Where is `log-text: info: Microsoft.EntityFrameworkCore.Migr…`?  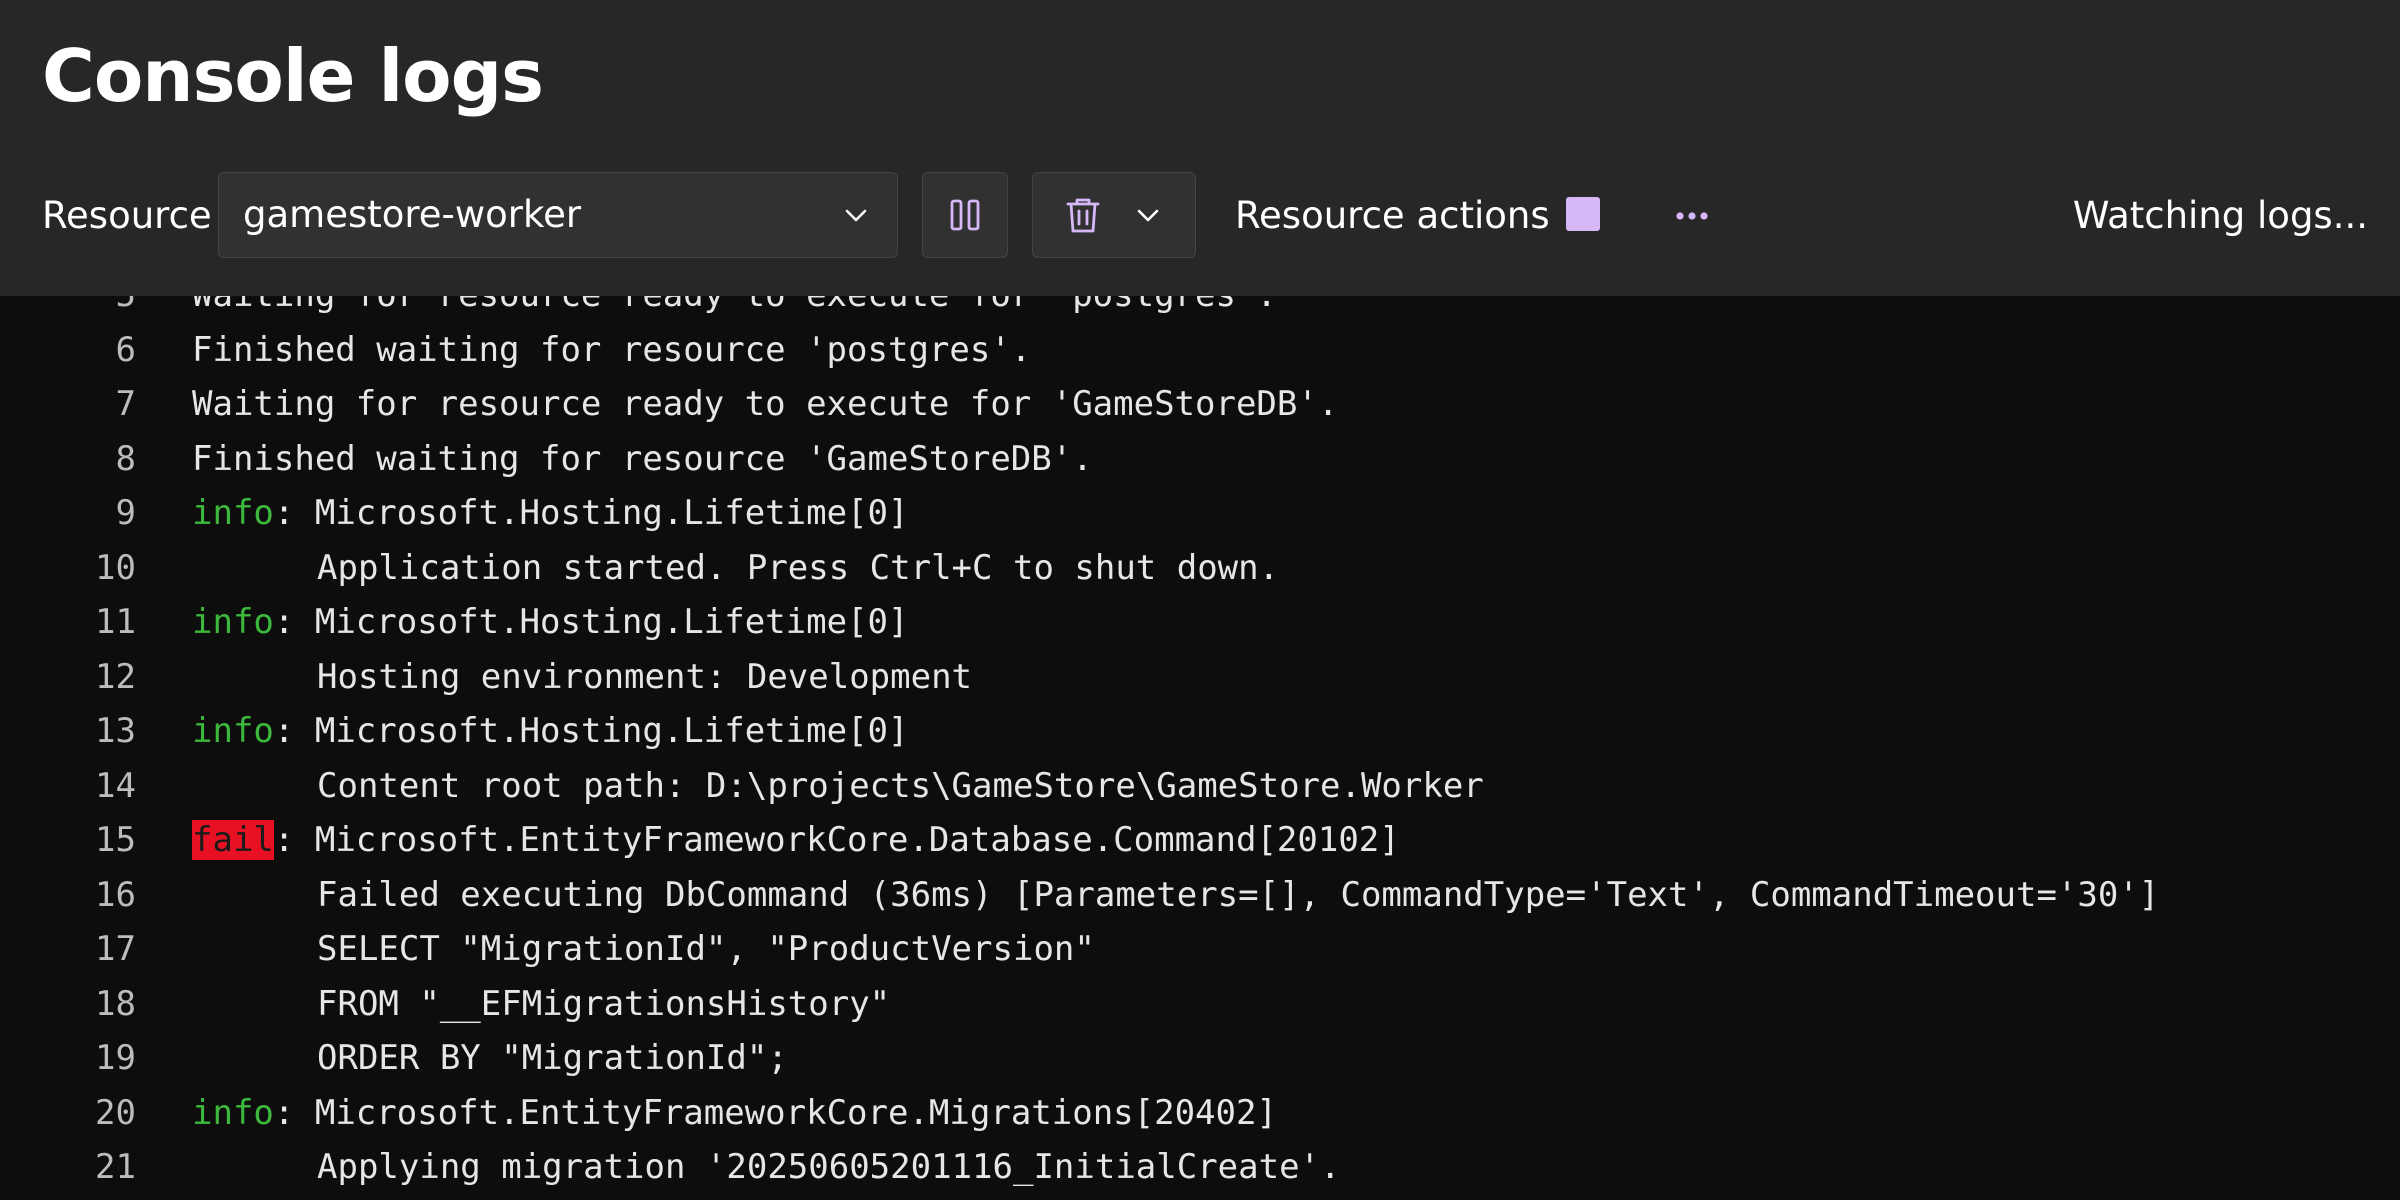
log-text: info: Microsoft.EntityFrameworkCore.Migr… is located at coordinates (734, 1113).